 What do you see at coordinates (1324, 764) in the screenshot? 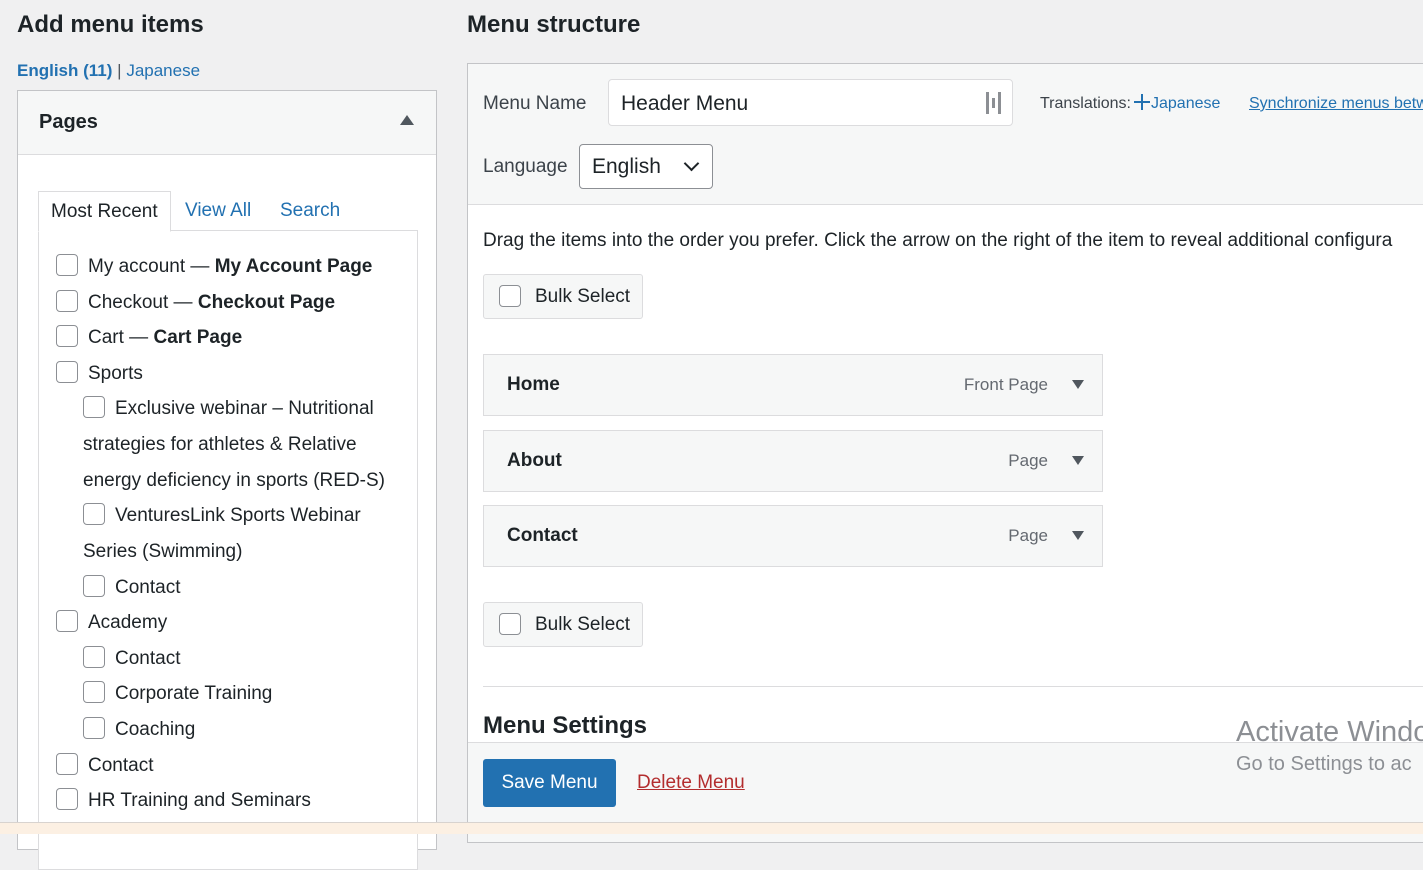
I see `watermark-line-2: Go to Settings to ac` at bounding box center [1324, 764].